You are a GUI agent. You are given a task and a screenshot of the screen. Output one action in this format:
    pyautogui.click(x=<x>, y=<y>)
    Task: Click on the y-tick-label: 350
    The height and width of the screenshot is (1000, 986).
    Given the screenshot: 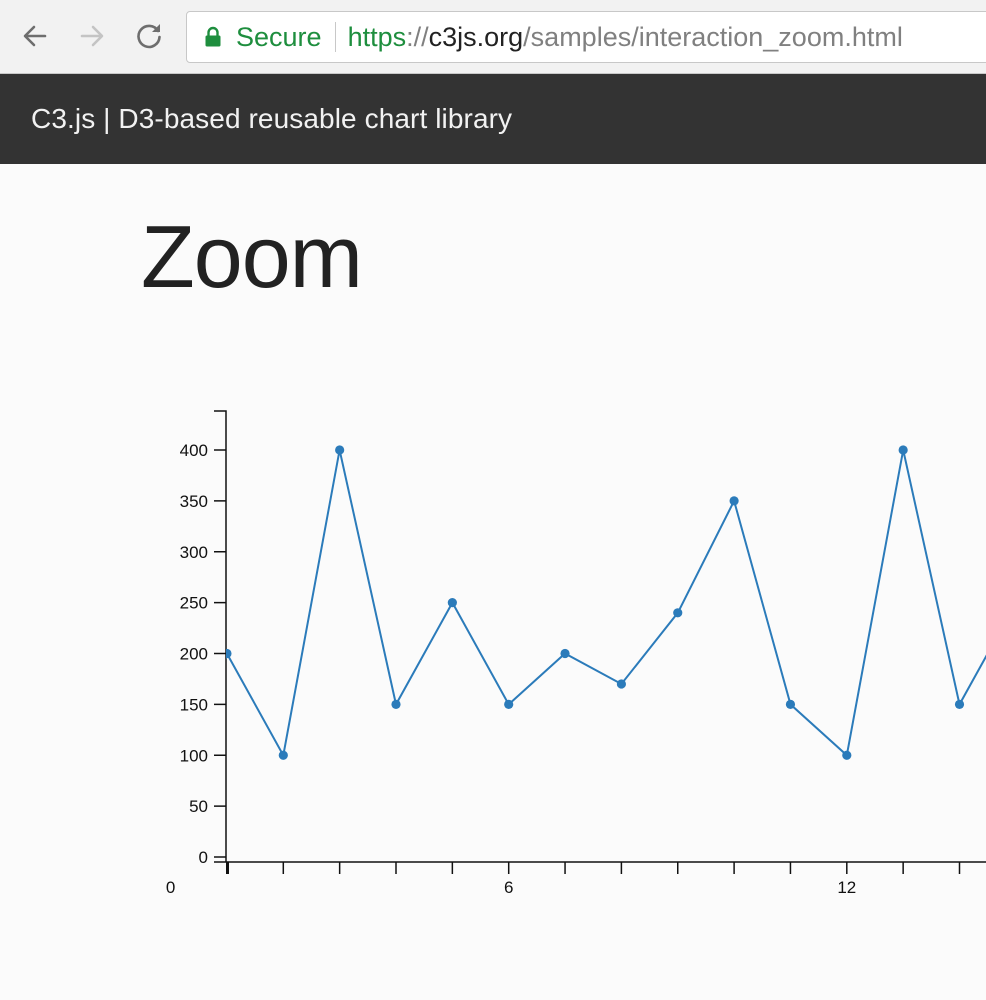 What is the action you would take?
    pyautogui.click(x=194, y=501)
    